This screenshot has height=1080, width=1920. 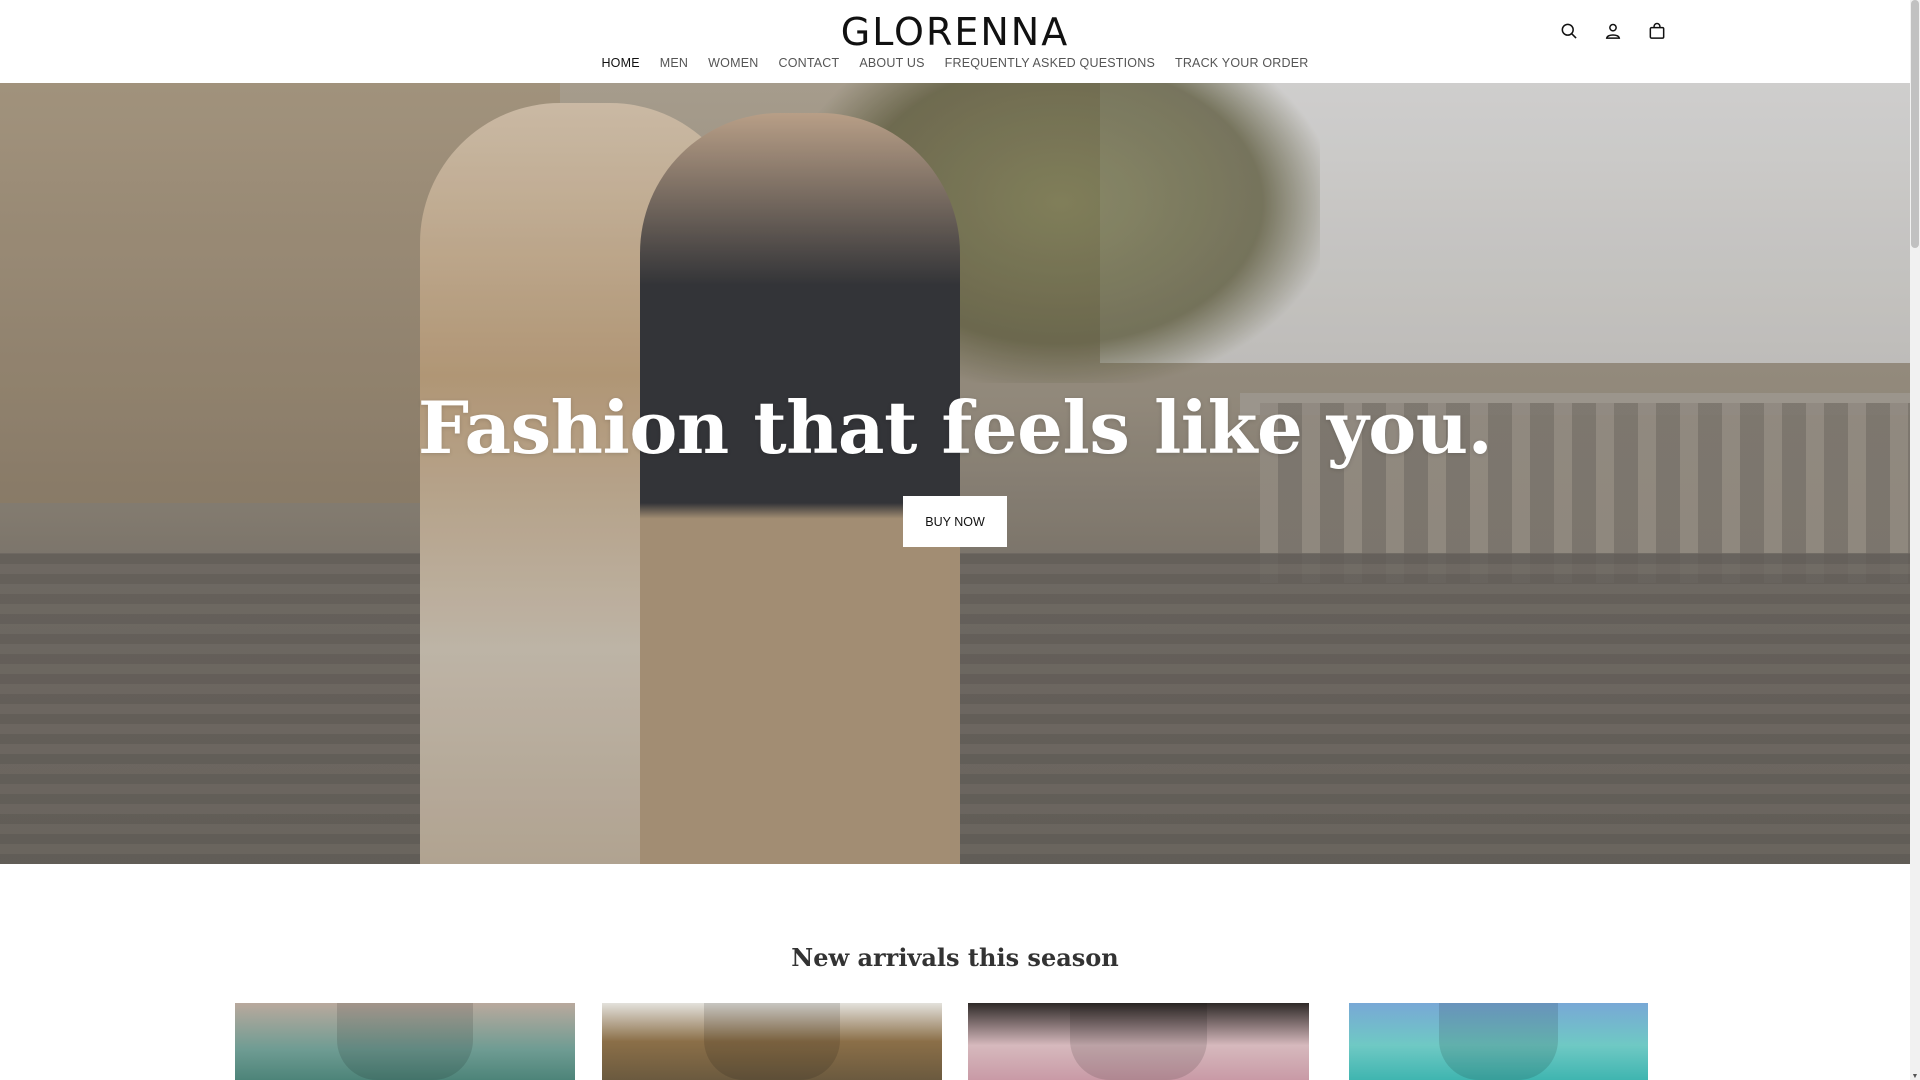 What do you see at coordinates (1915, 1076) in the screenshot?
I see `scroll-down-icon: ▼` at bounding box center [1915, 1076].